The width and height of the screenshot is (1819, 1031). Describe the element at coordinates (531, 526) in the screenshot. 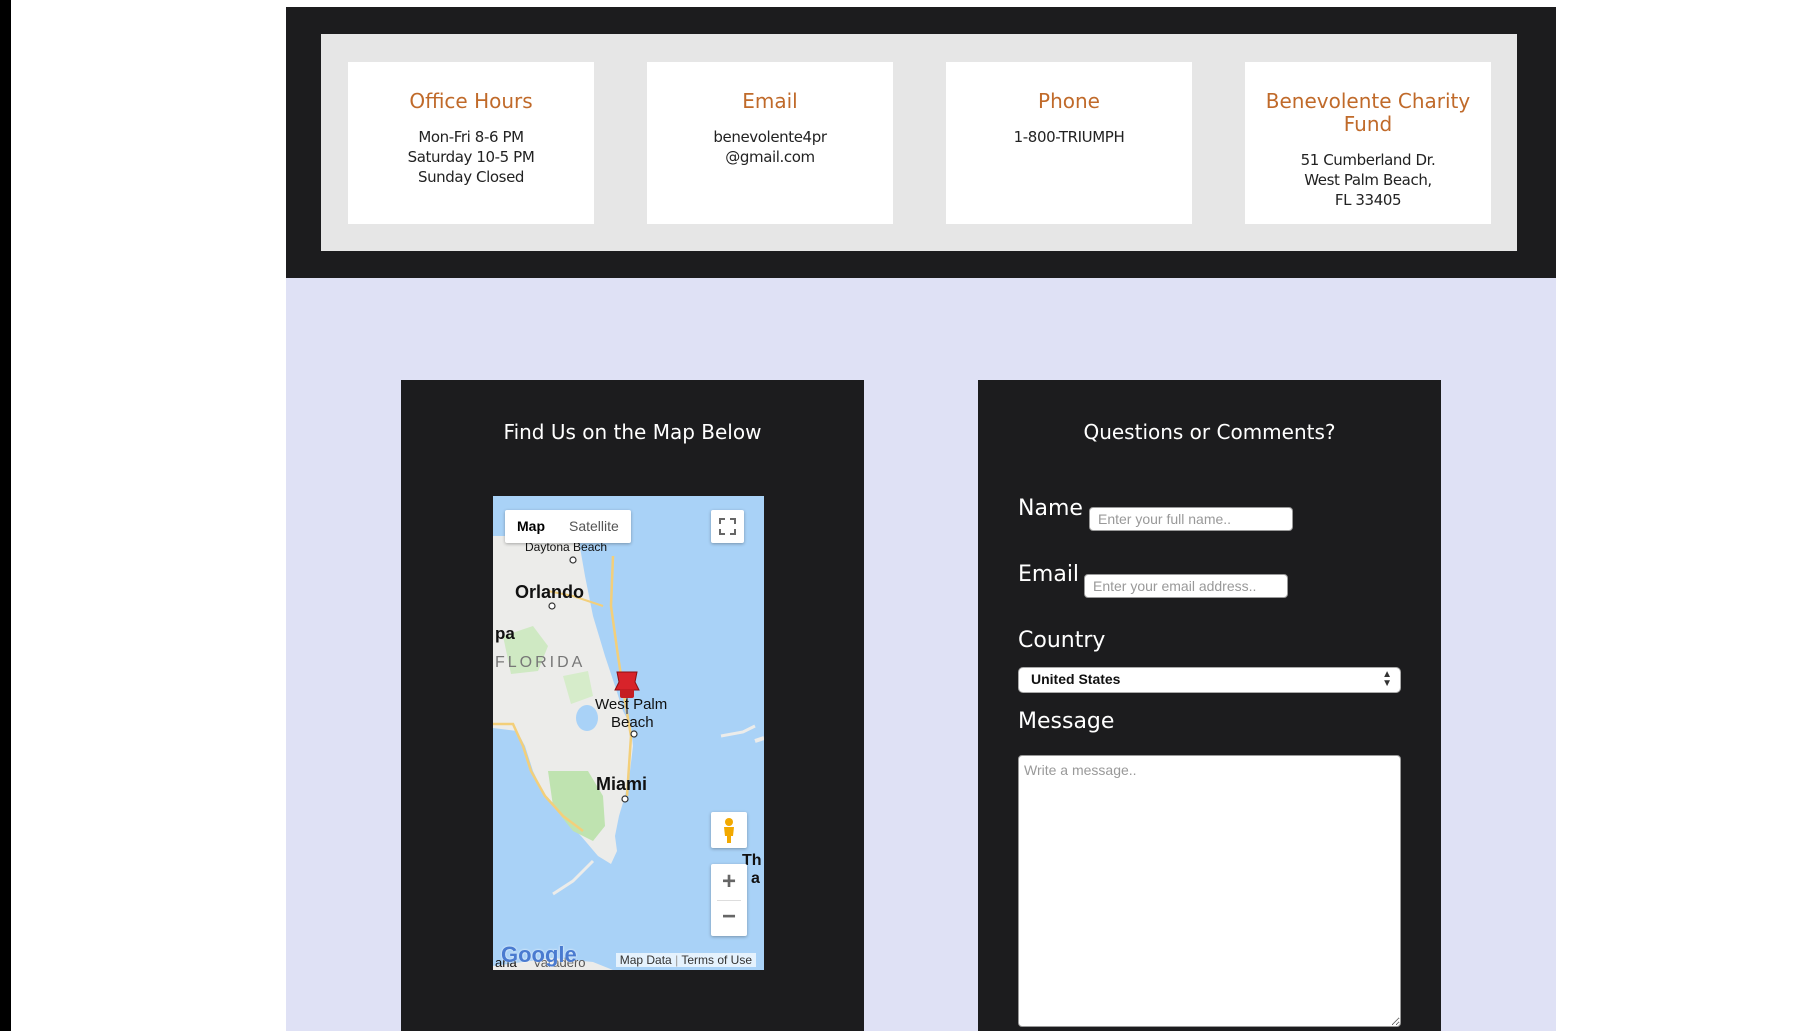

I see `map-type-map-button: Map` at that location.